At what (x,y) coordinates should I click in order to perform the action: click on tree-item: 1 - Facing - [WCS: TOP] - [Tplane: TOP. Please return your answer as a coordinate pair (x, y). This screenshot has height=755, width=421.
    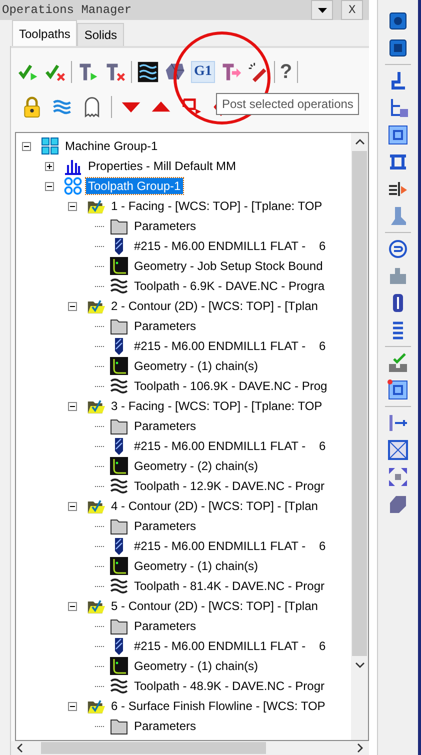
    Looking at the image, I should click on (216, 206).